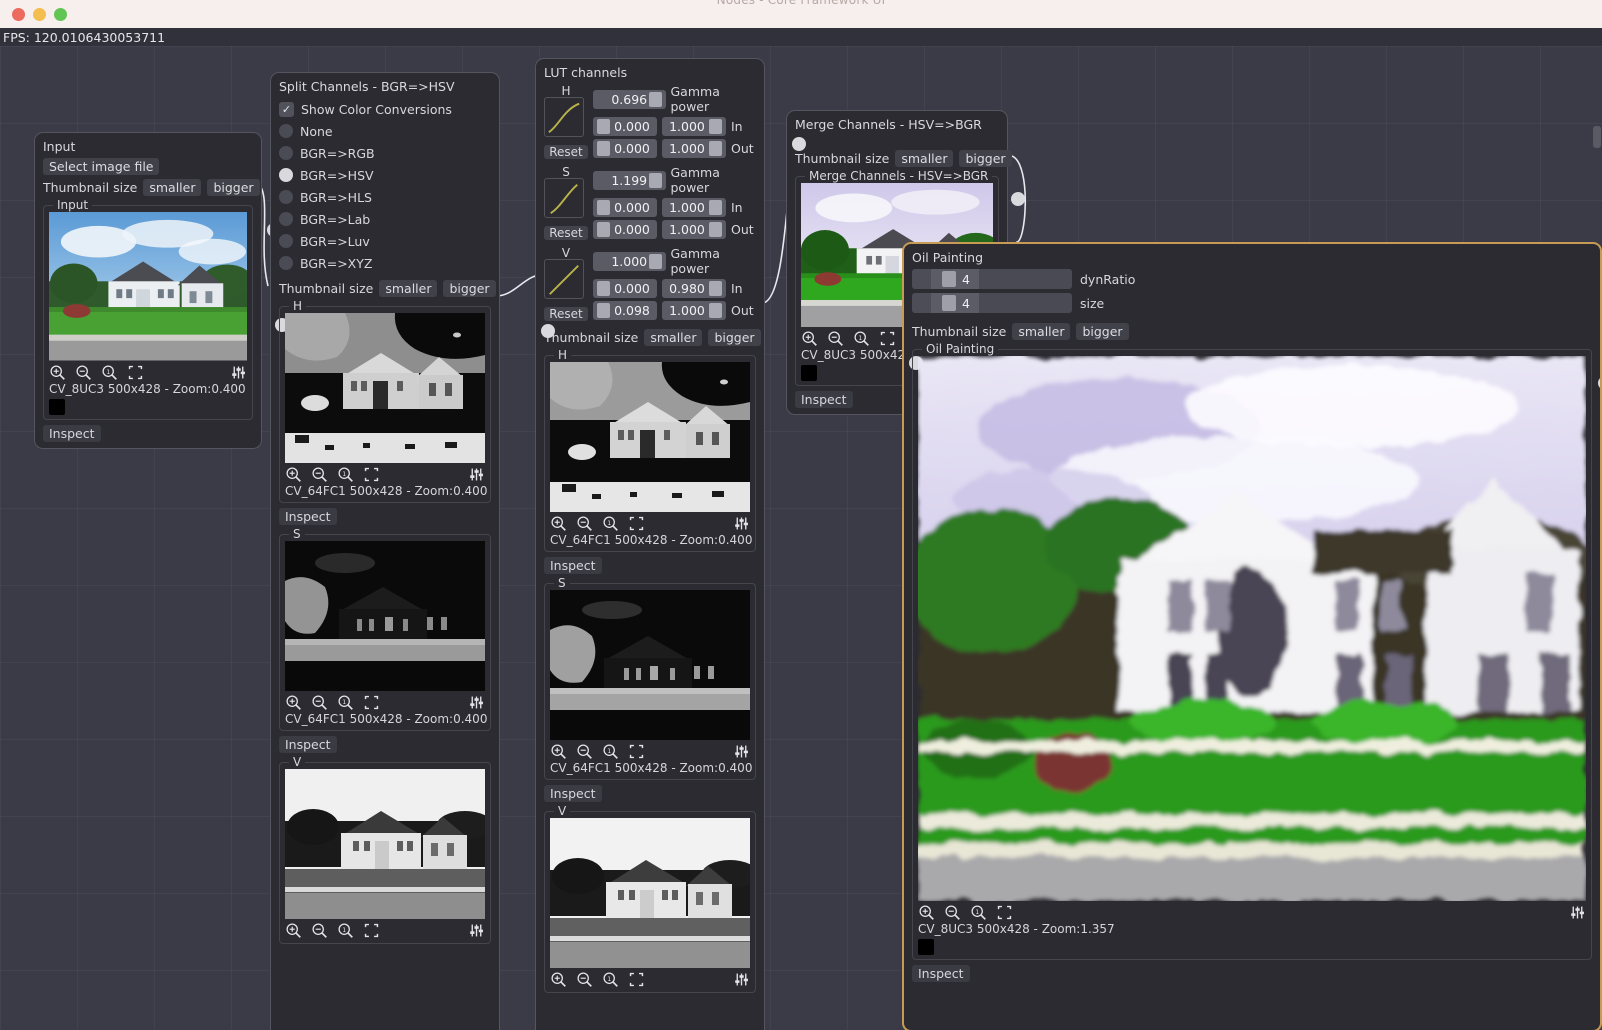  I want to click on minimize-window-button, so click(39, 14).